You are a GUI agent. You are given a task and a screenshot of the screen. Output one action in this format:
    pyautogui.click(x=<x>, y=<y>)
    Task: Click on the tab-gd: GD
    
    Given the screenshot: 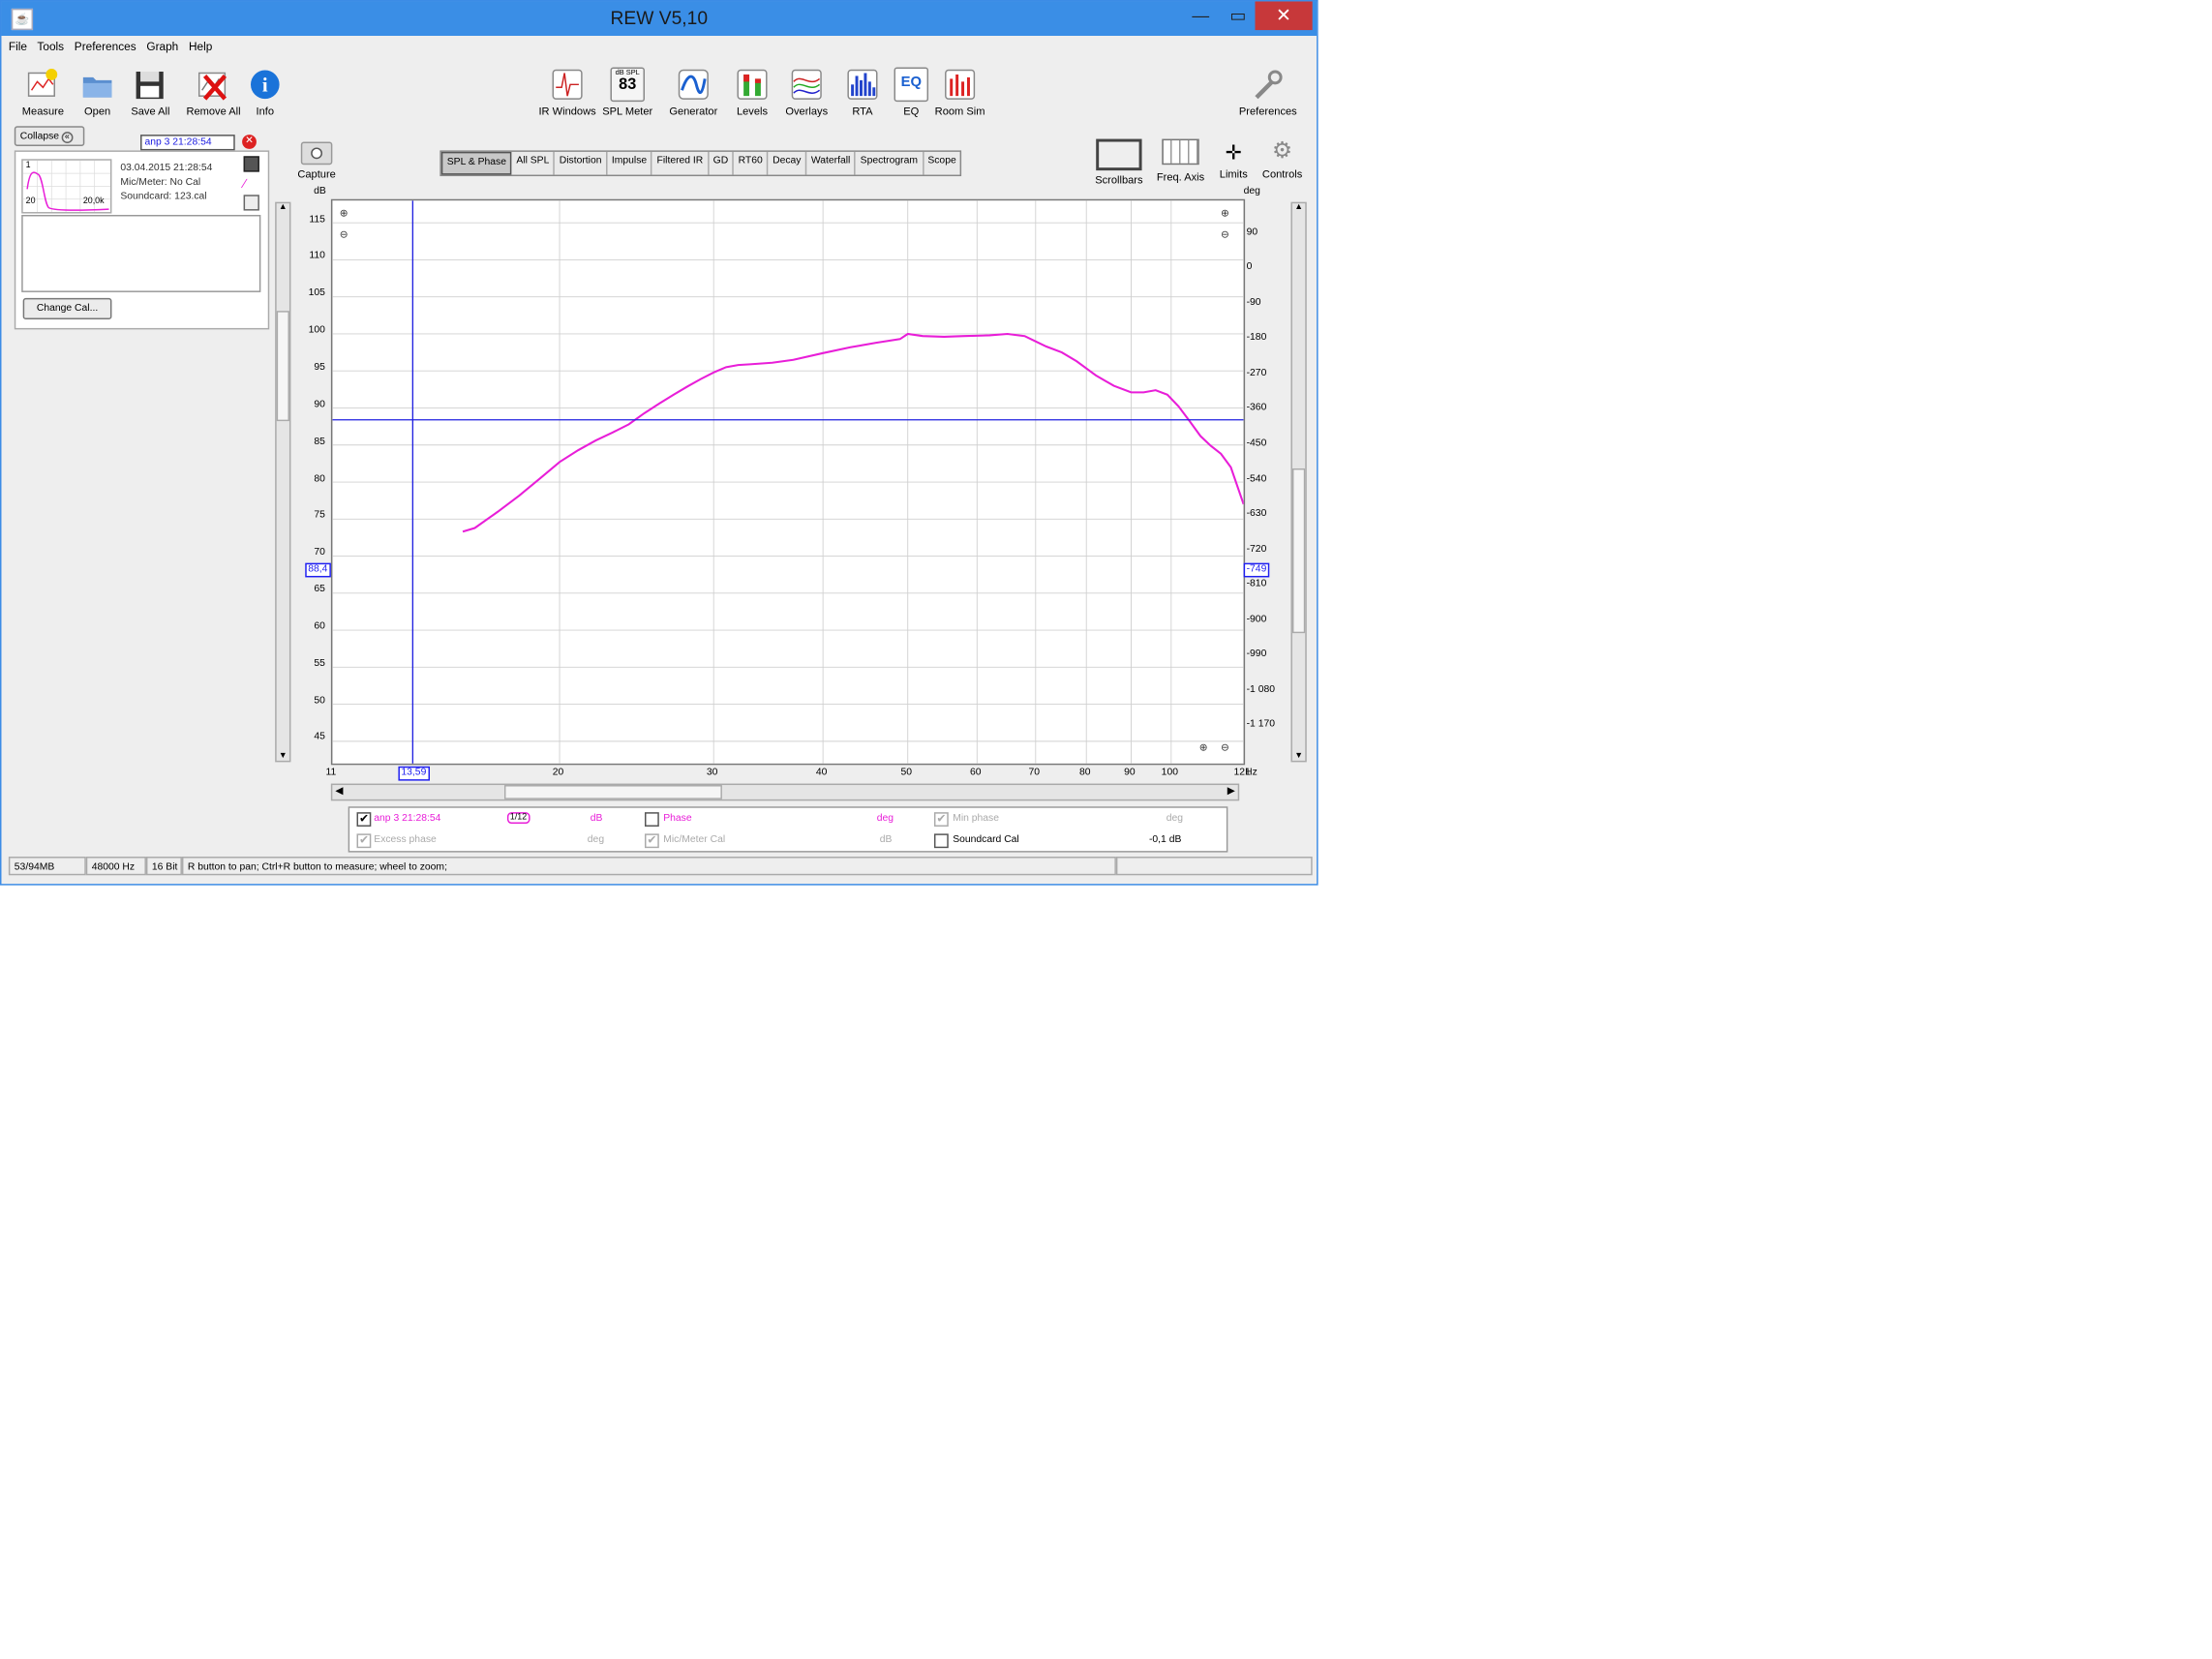 What is the action you would take?
    pyautogui.click(x=722, y=163)
    